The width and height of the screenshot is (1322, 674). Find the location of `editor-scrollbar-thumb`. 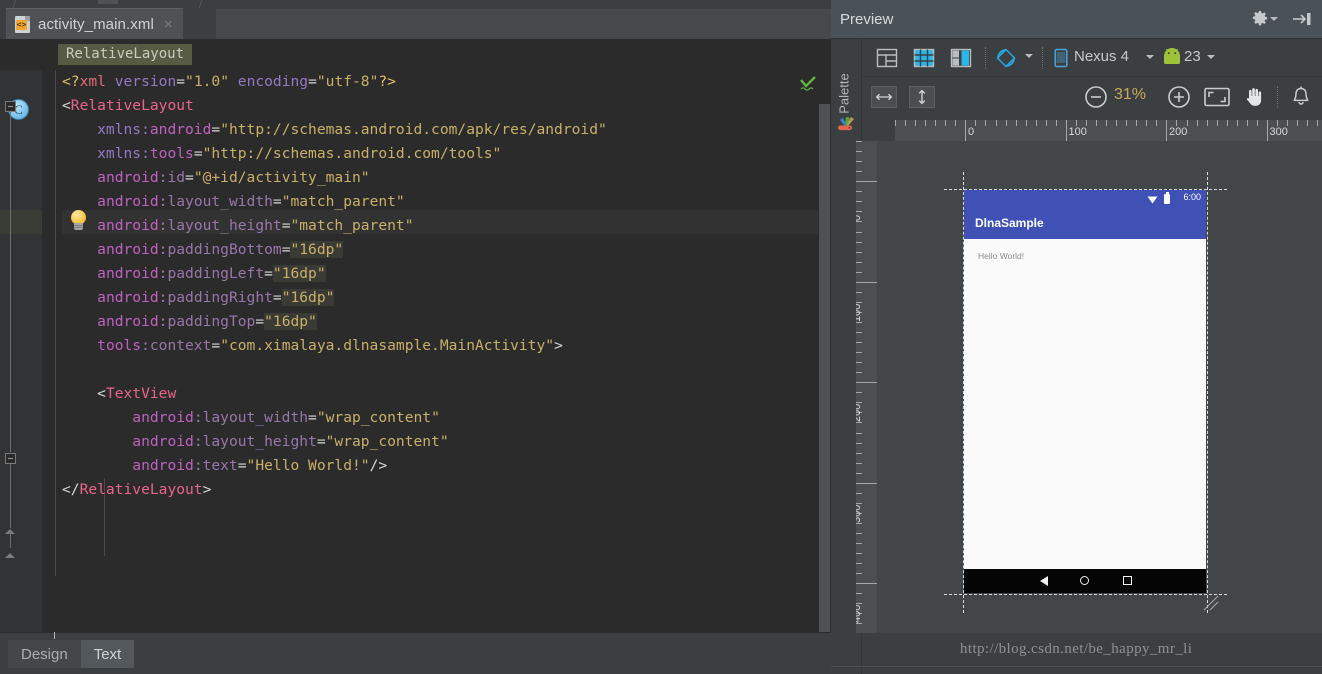

editor-scrollbar-thumb is located at coordinates (824, 368).